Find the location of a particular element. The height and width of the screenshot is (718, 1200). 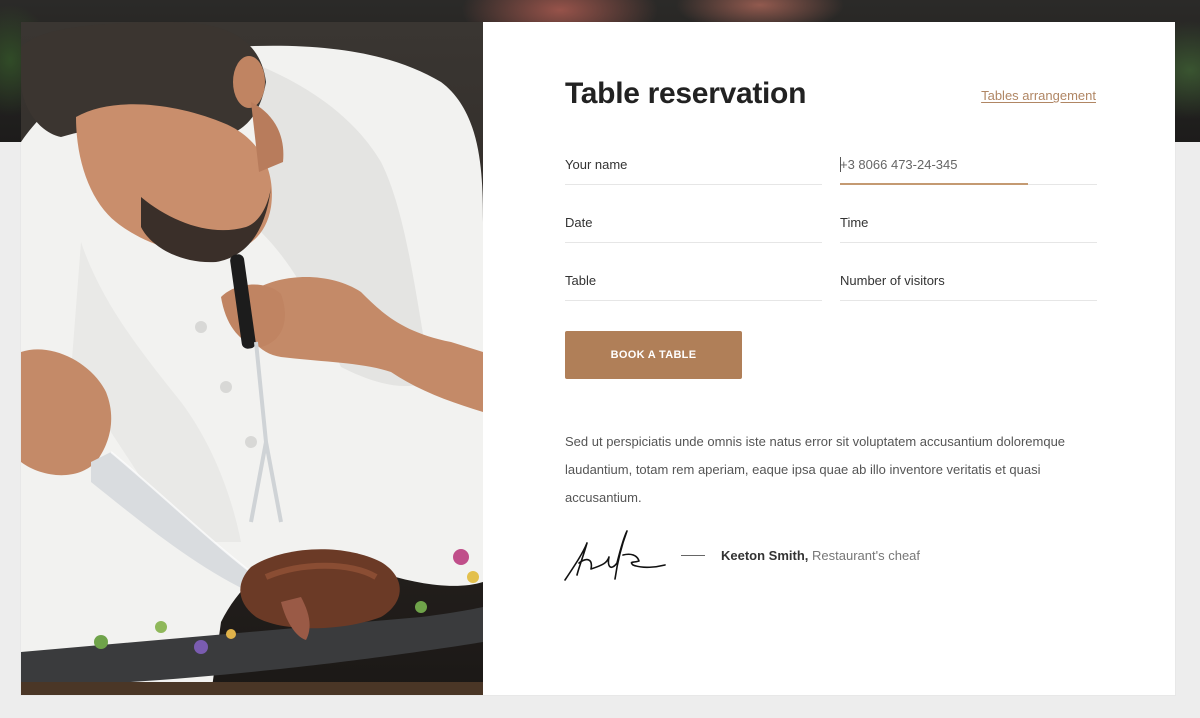

author-credit: Keeton Smith, Restaurant's cheaf is located at coordinates (820, 555).